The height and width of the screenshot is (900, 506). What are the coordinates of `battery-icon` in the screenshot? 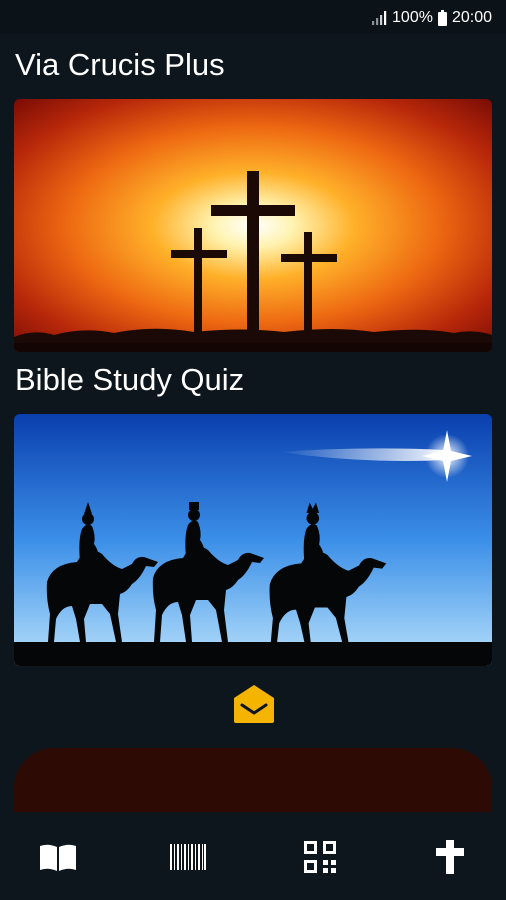 It's located at (442, 18).